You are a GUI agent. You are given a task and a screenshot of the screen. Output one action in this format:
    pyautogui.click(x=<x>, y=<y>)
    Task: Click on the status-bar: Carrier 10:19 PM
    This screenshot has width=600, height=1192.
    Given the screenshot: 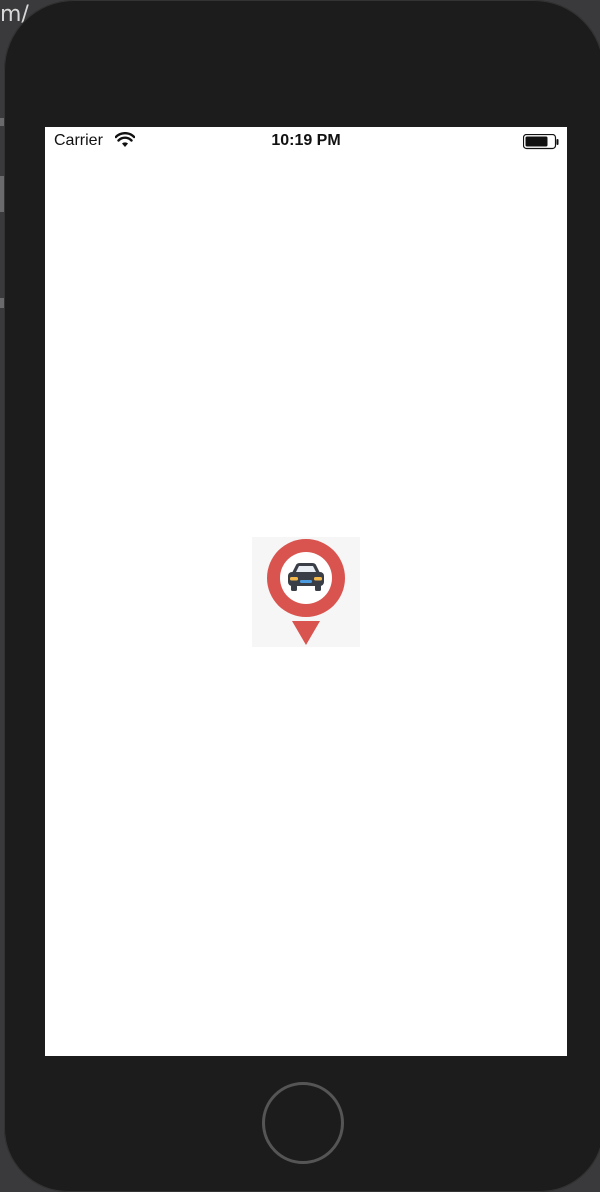 What is the action you would take?
    pyautogui.click(x=306, y=141)
    